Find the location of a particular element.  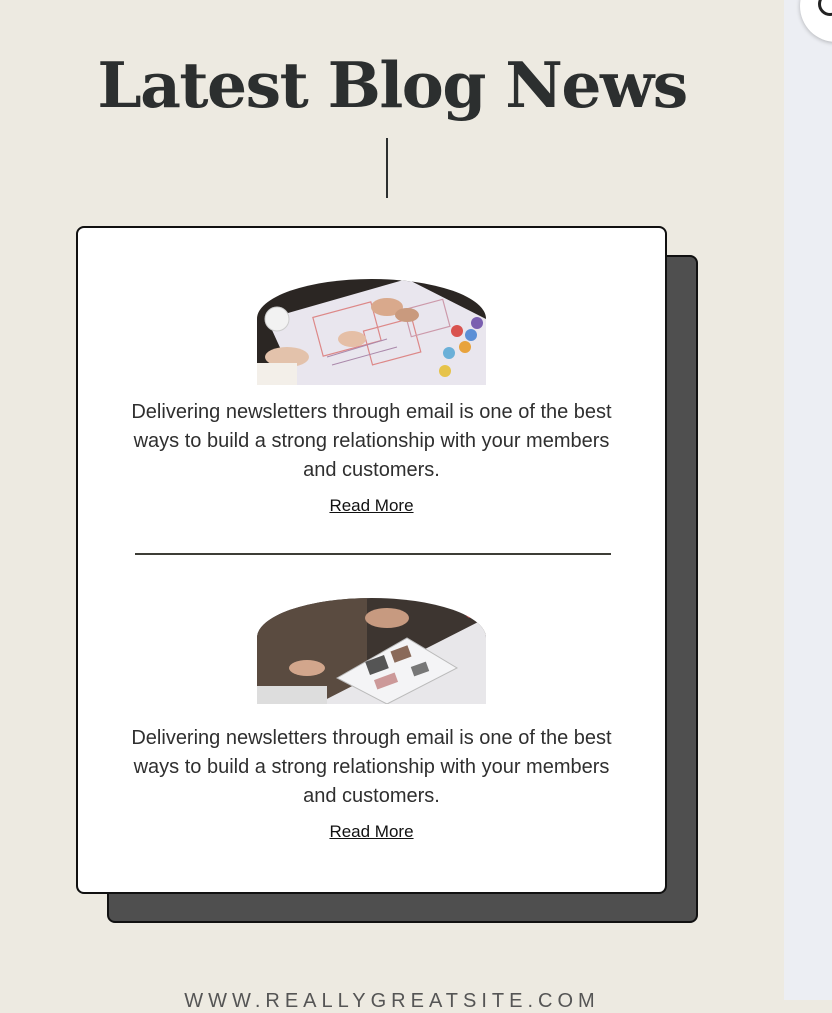

footer-website-url: WWW.REALLYGREATSITE.COM is located at coordinates (392, 1001).